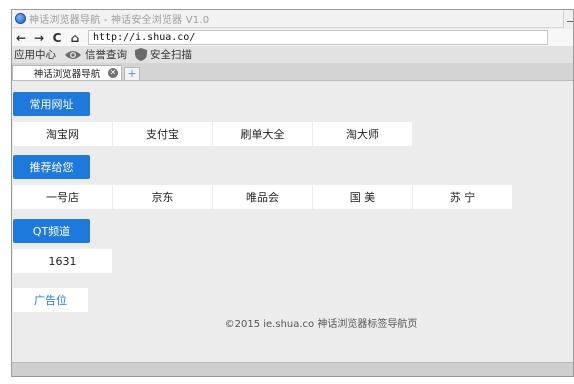  I want to click on recommended-row: 一号店 京东 唯品会 国 美 苏 宁, so click(263, 197).